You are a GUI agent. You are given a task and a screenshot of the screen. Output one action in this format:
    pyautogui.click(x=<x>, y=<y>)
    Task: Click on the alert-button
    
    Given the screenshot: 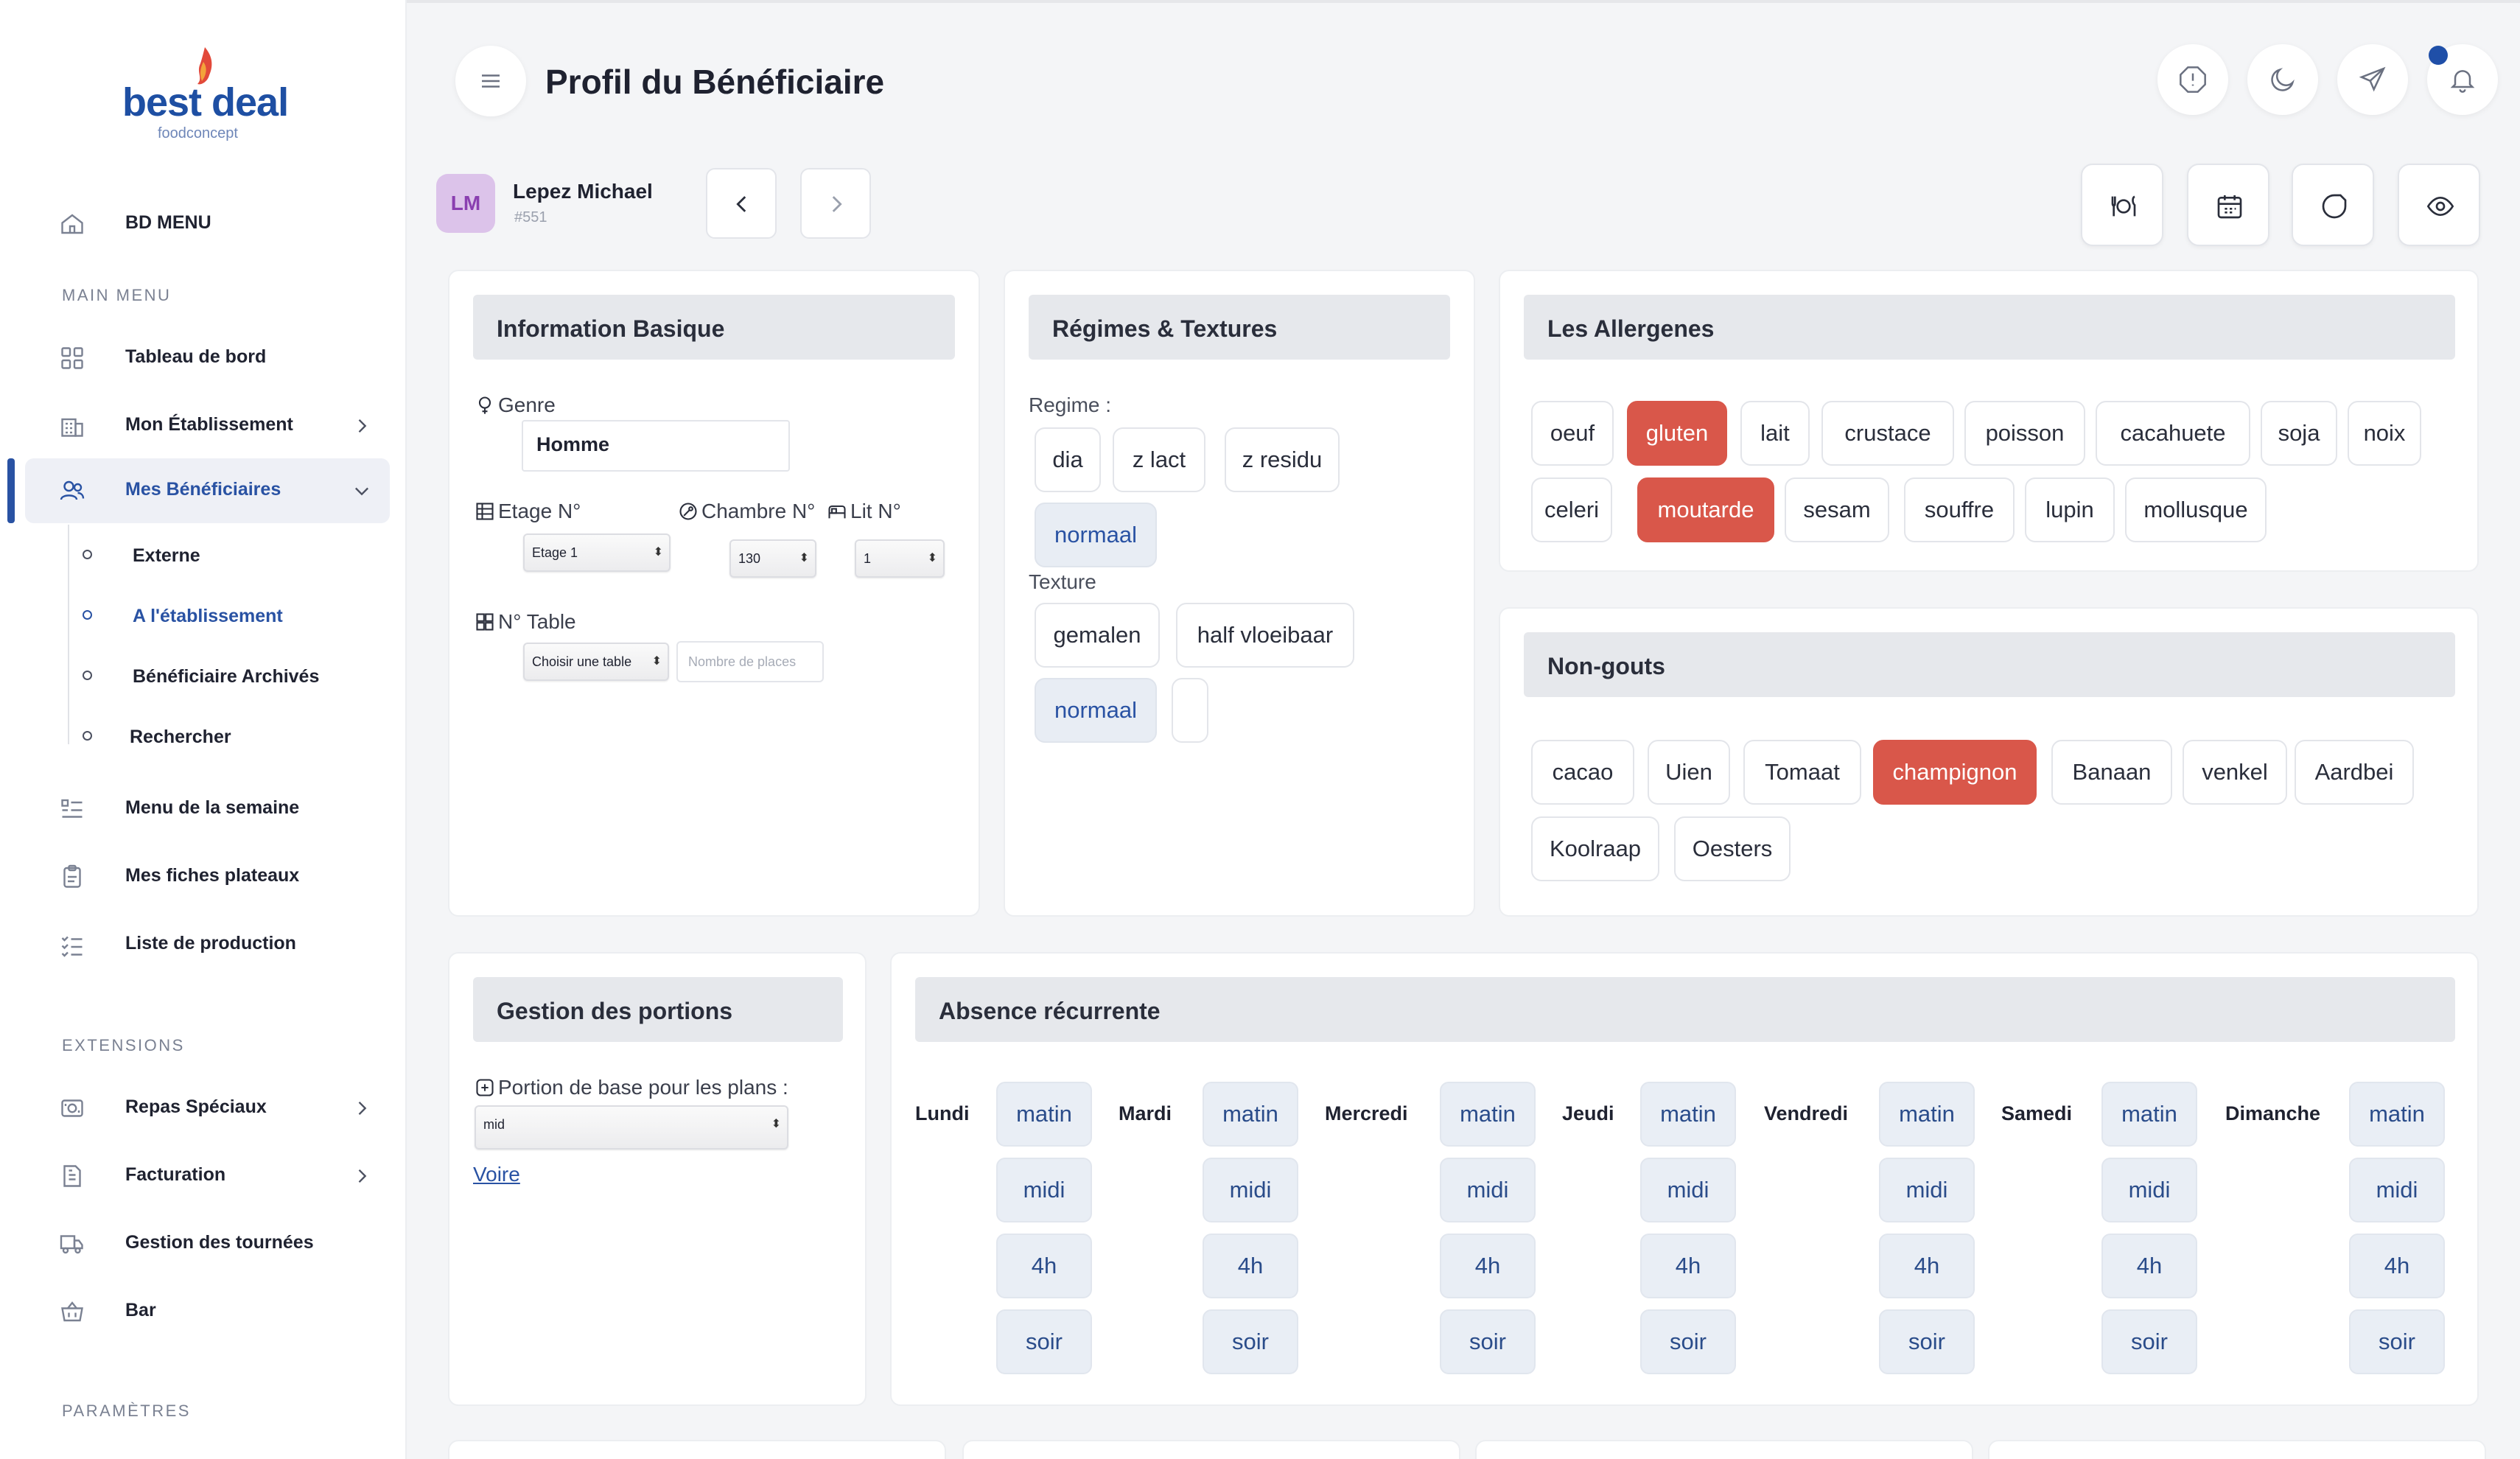 What is the action you would take?
    pyautogui.click(x=2192, y=79)
    